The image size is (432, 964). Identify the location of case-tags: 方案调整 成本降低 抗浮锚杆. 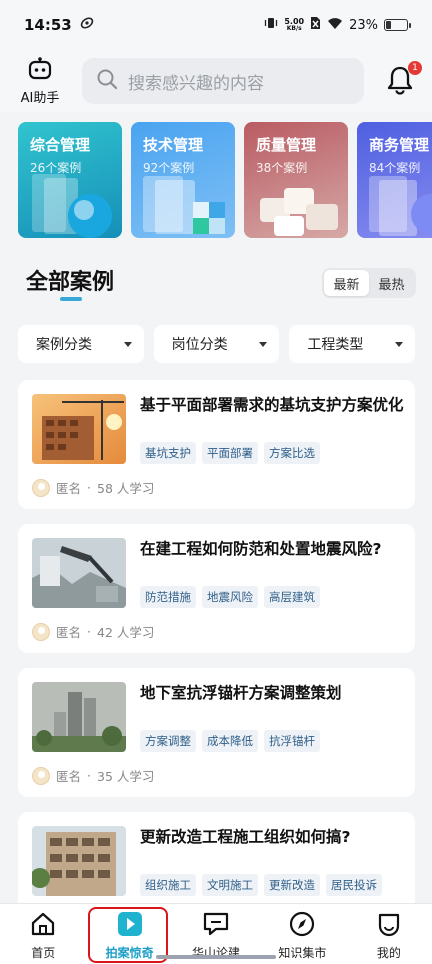
(230, 741).